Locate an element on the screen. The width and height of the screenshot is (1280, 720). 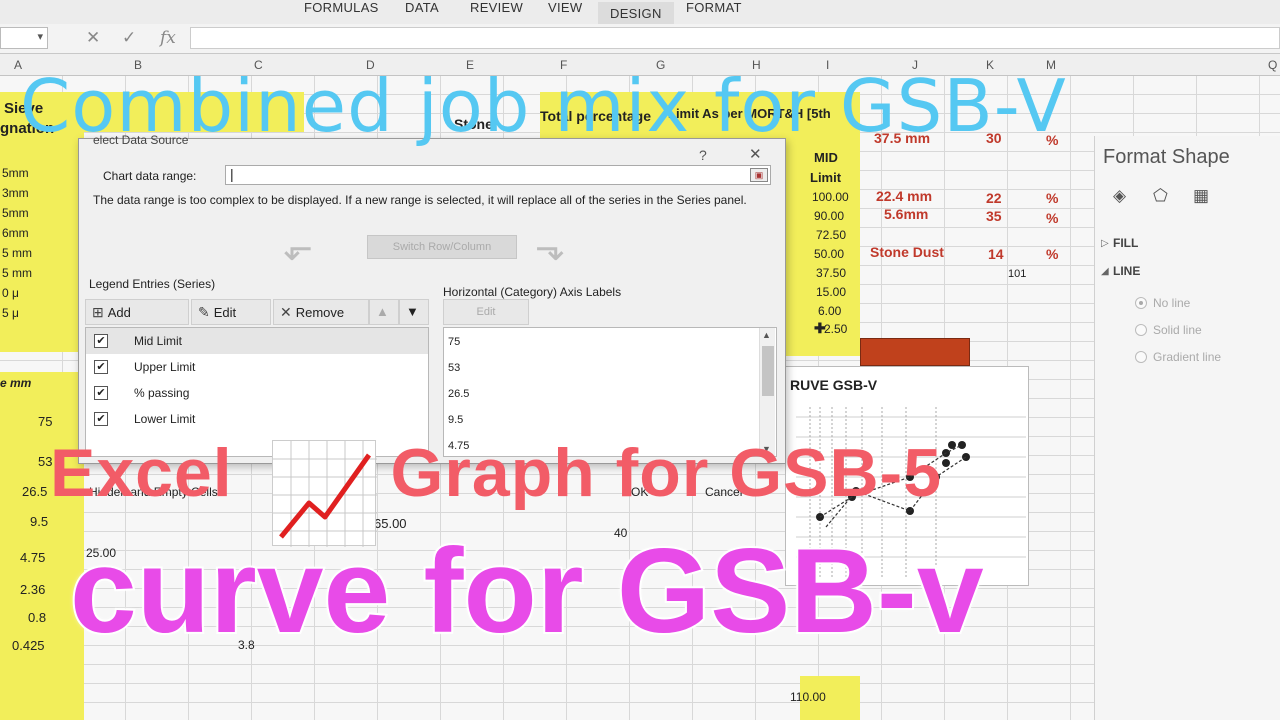
size-cell: 0 μ is located at coordinates (10, 293).